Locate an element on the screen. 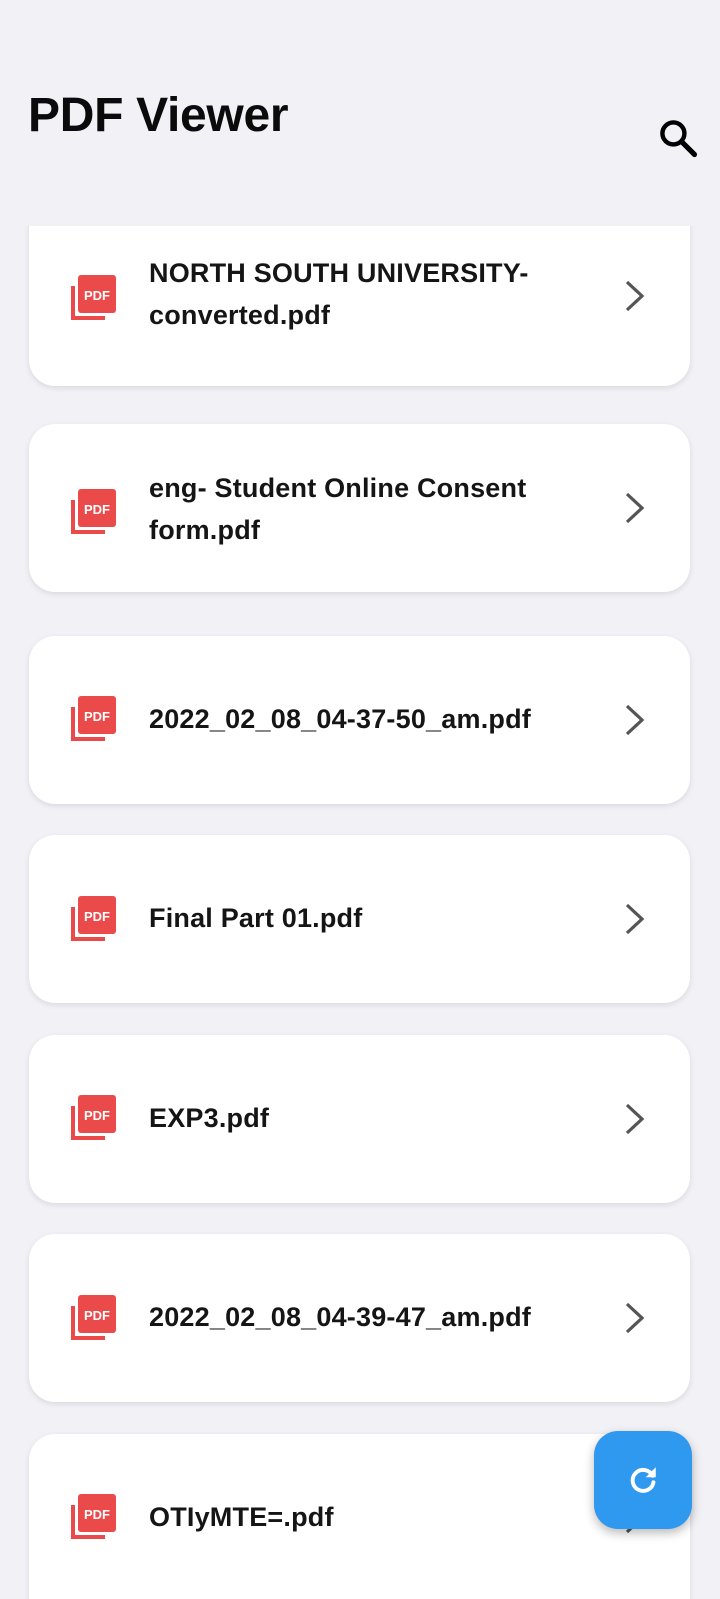 This screenshot has width=720, height=1599. file-name: eng- Student Online Consent form.pdf is located at coordinates (349, 509).